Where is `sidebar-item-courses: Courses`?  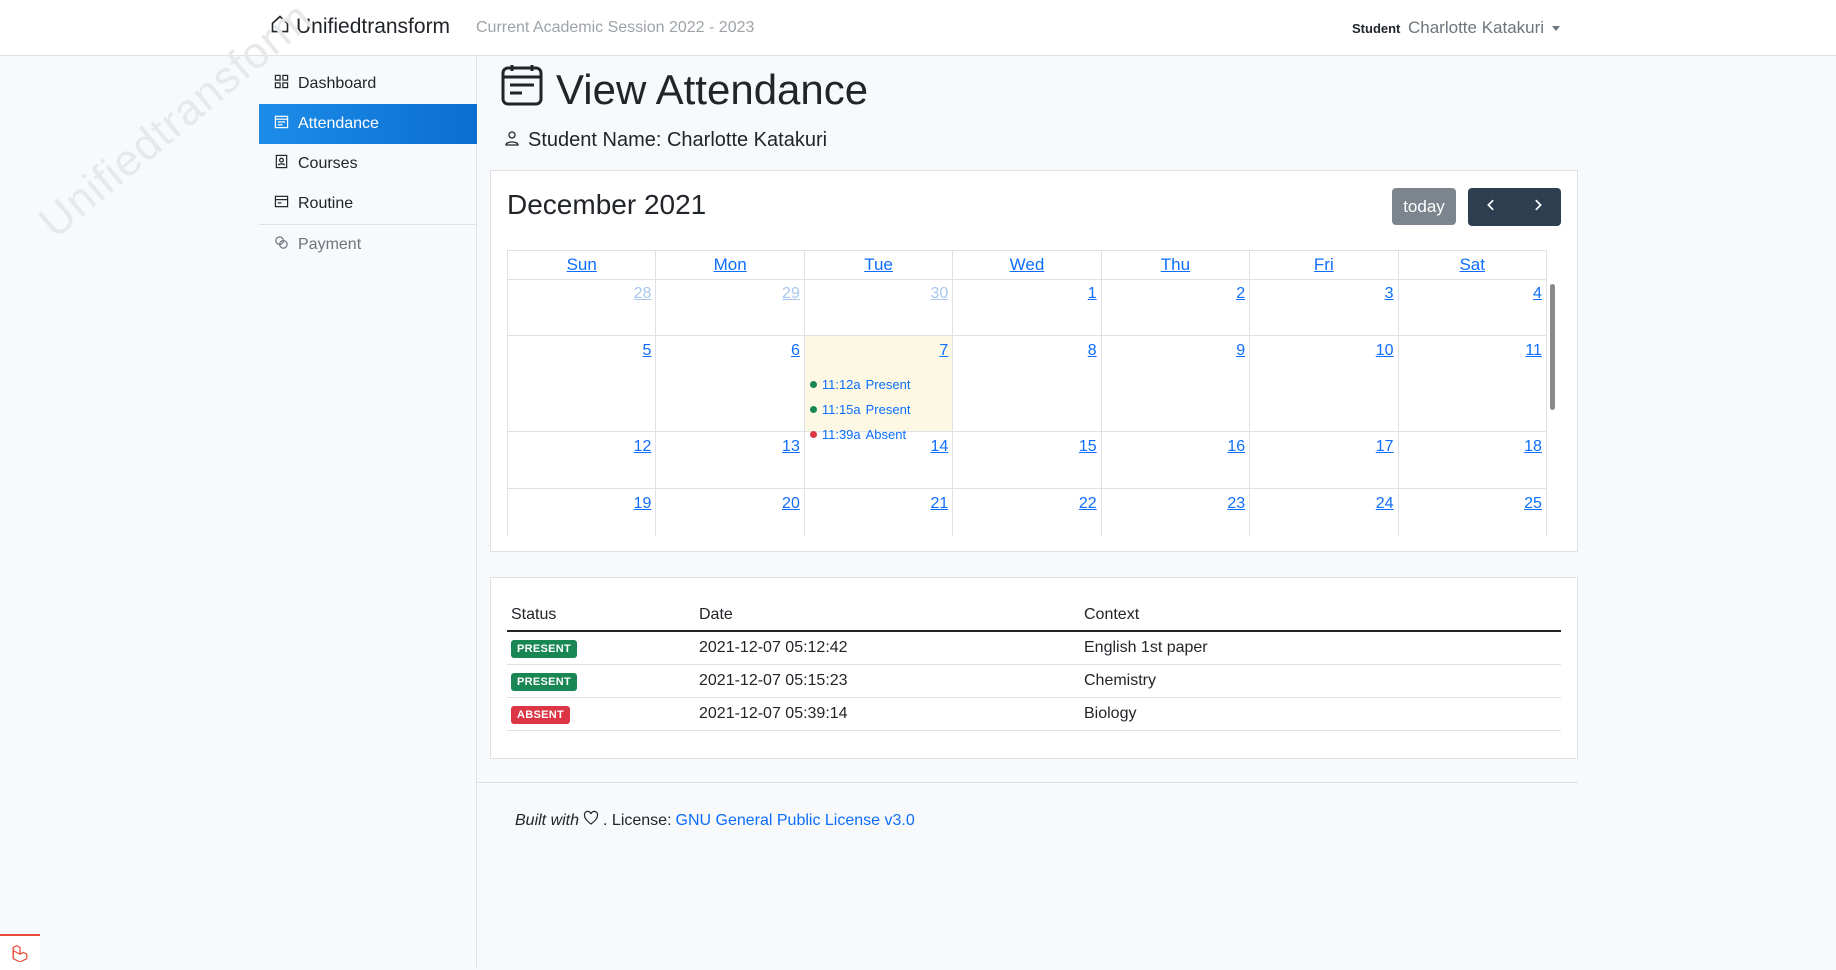
sidebar-item-courses: Courses is located at coordinates (368, 164).